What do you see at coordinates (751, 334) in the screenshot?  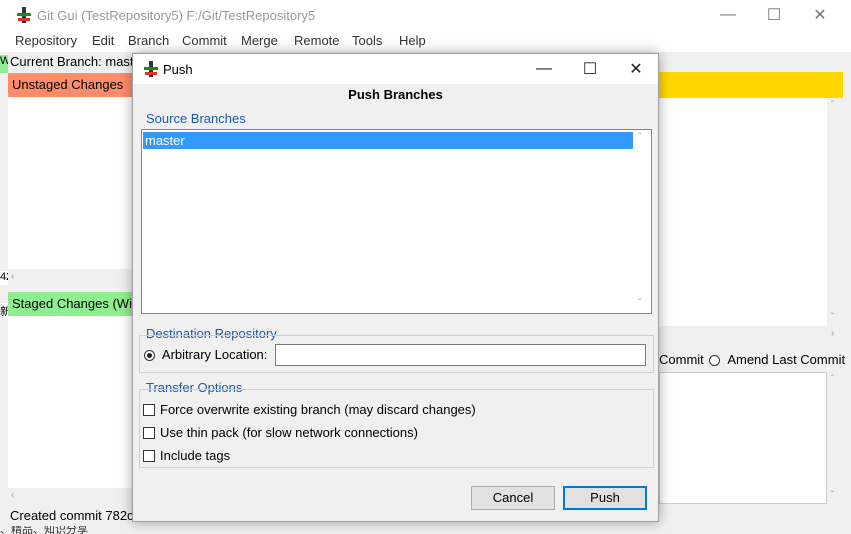 I see `diff-horizontal-scrollbar: ›` at bounding box center [751, 334].